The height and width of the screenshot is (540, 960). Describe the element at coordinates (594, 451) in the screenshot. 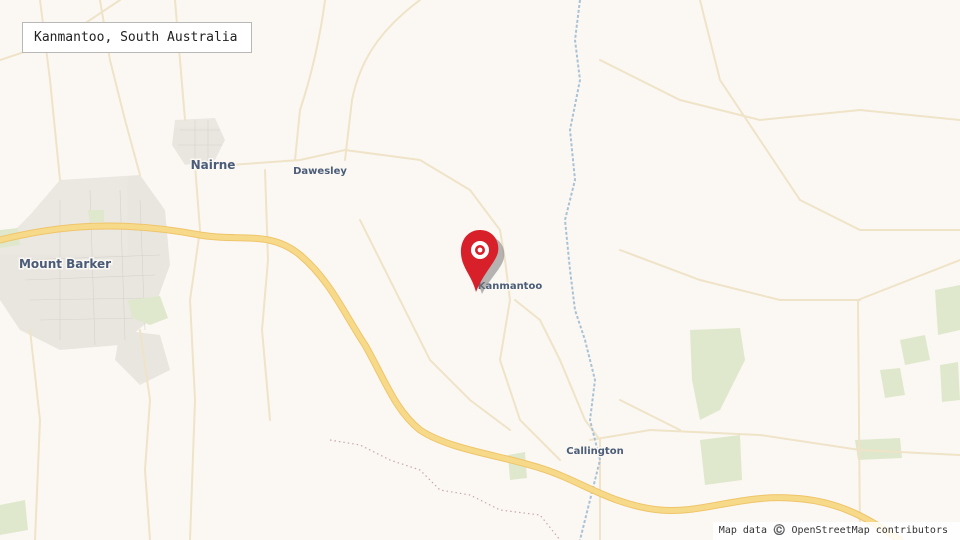

I see `place-label: Callington` at that location.